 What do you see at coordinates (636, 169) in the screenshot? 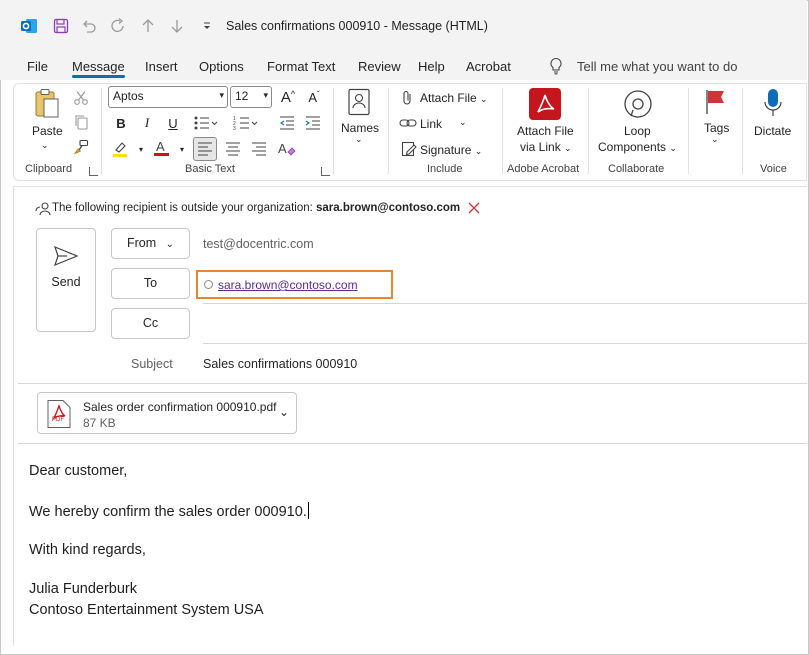
I see `collaborate-group-label: Collaborate` at bounding box center [636, 169].